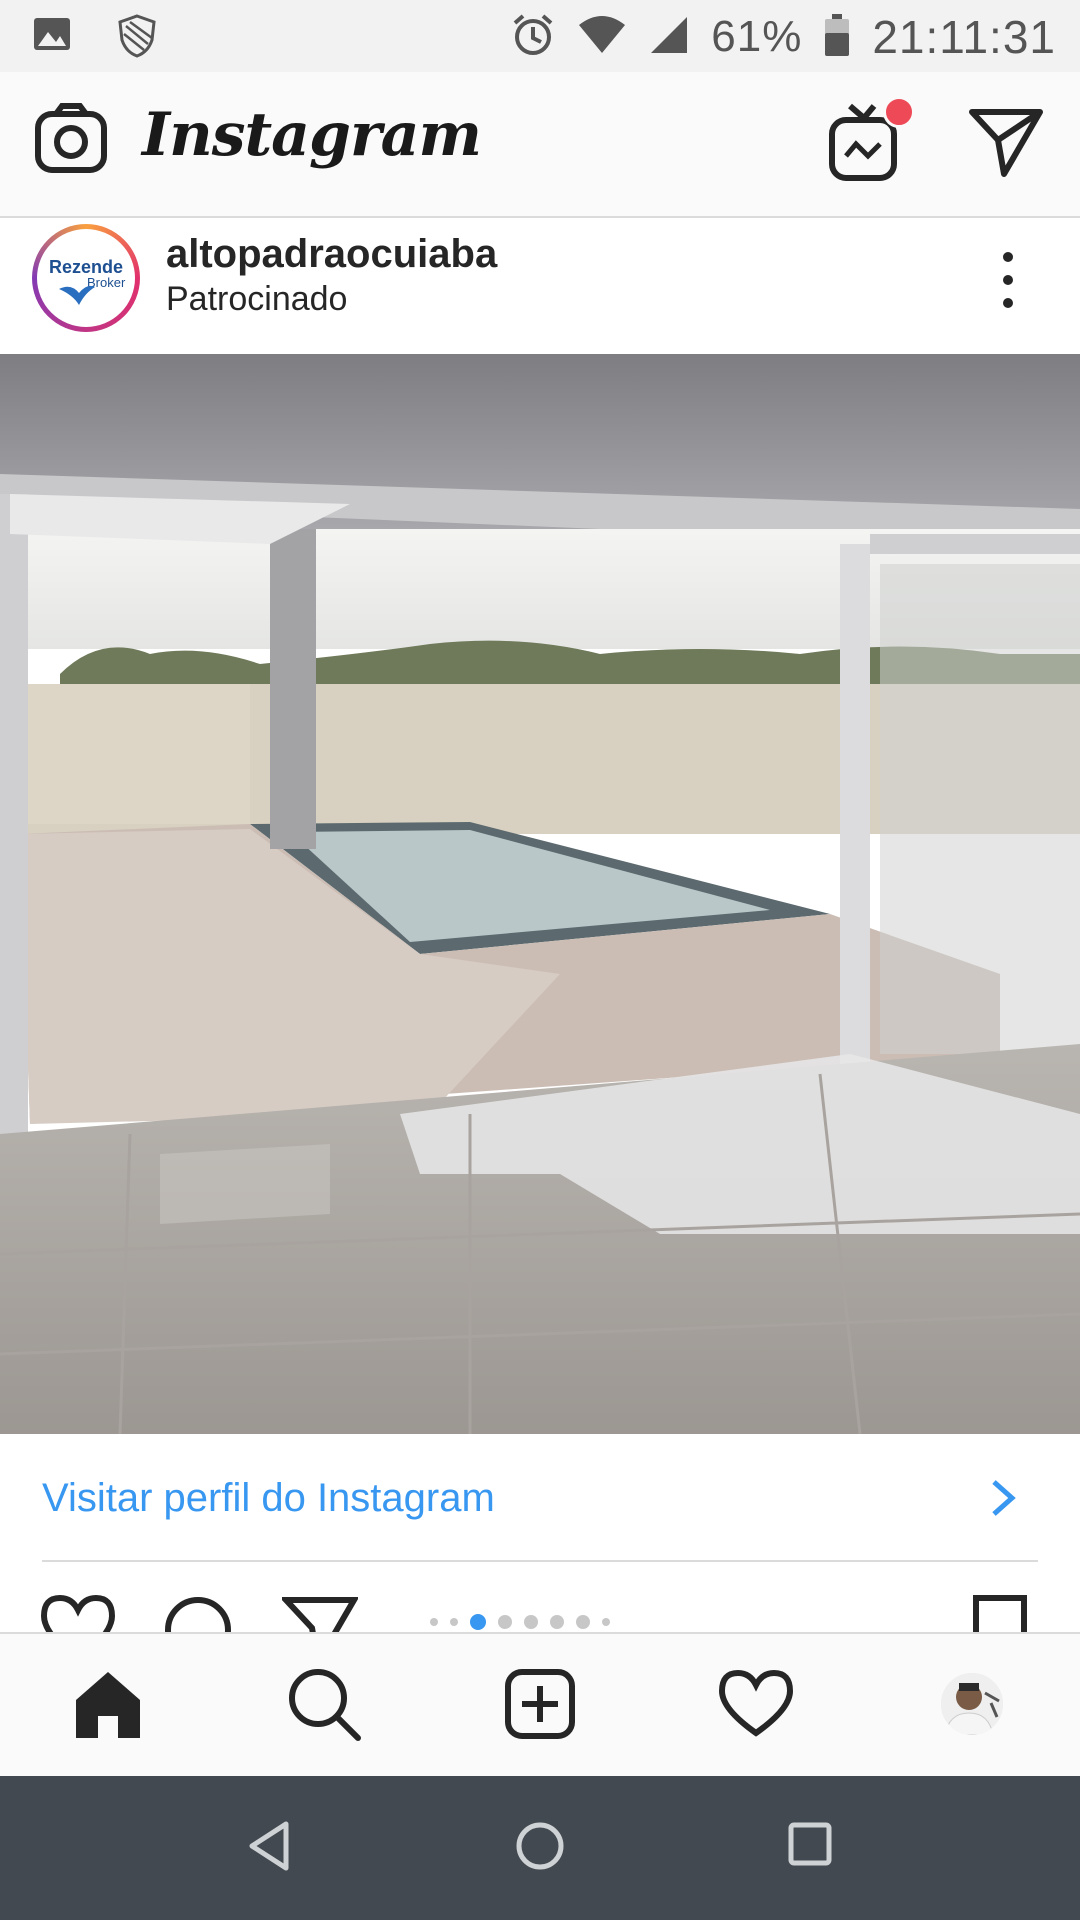 This screenshot has width=1080, height=1920. What do you see at coordinates (268, 1498) in the screenshot?
I see `visit-profile-link: Visitar perfil do Instagram` at bounding box center [268, 1498].